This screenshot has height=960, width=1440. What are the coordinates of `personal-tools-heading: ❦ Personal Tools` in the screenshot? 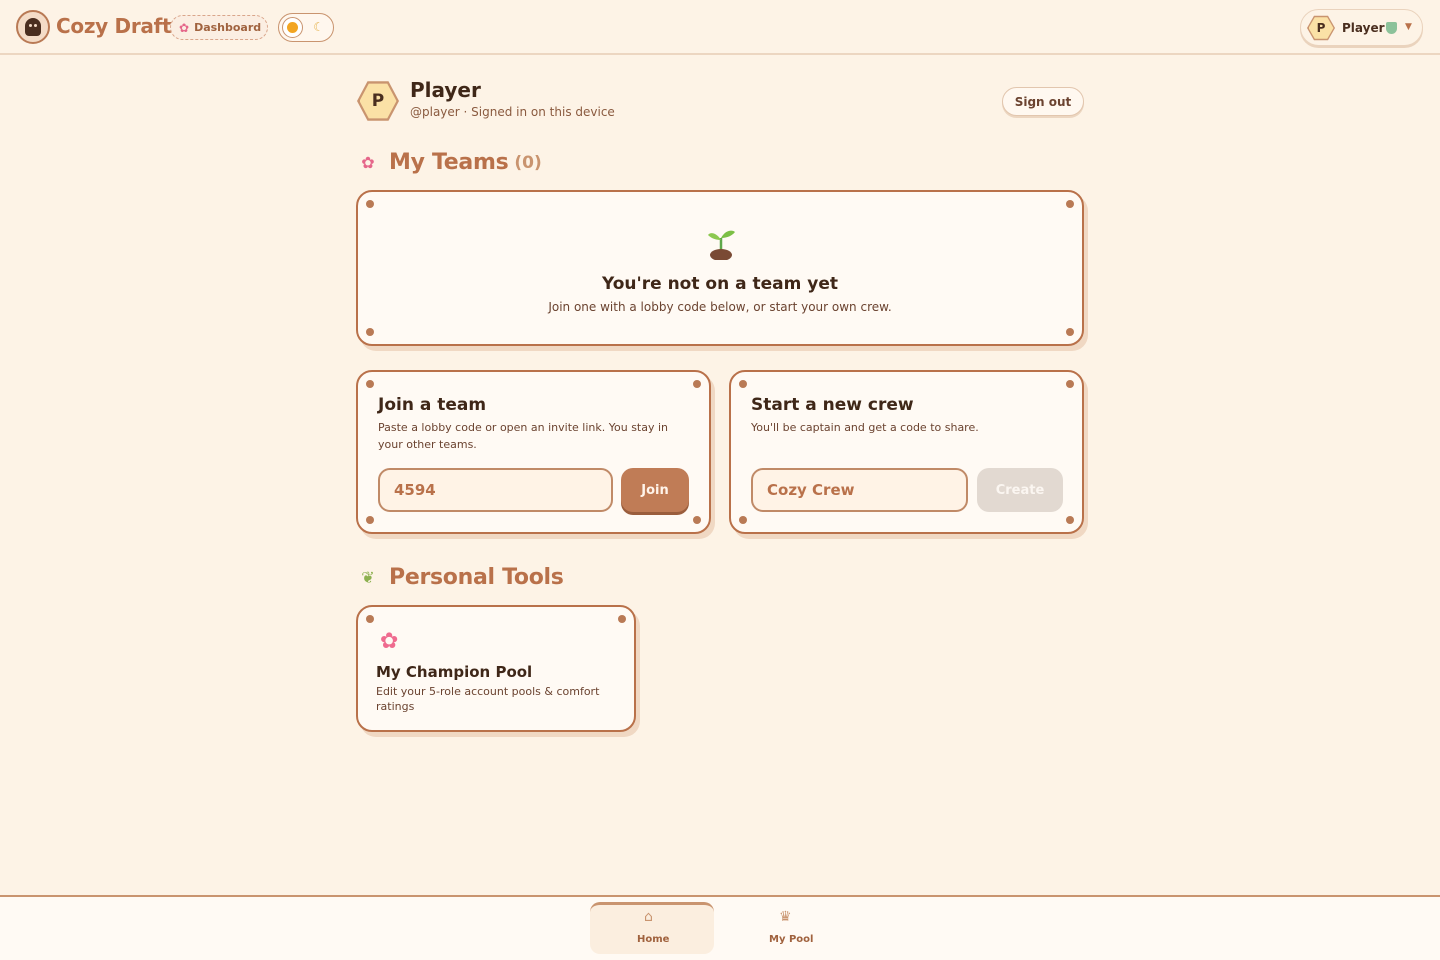 It's located at (460, 577).